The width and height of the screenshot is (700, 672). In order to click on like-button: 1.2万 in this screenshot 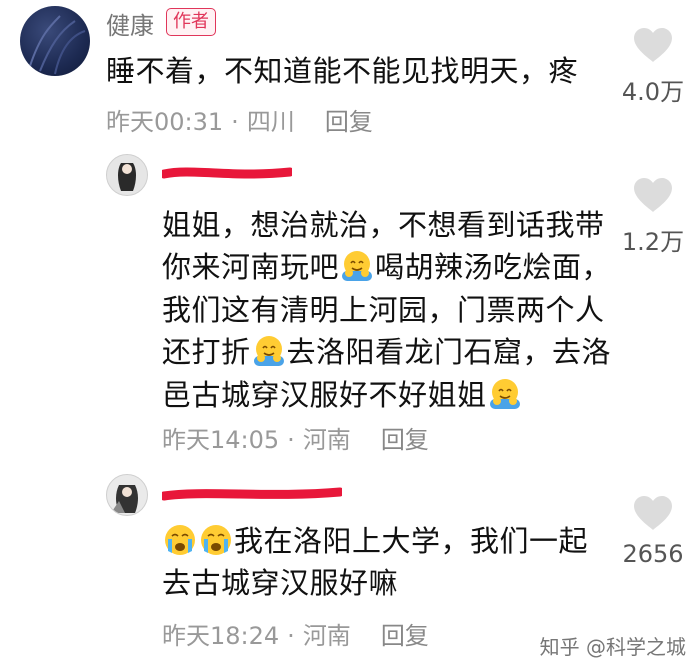, I will do `click(653, 216)`.